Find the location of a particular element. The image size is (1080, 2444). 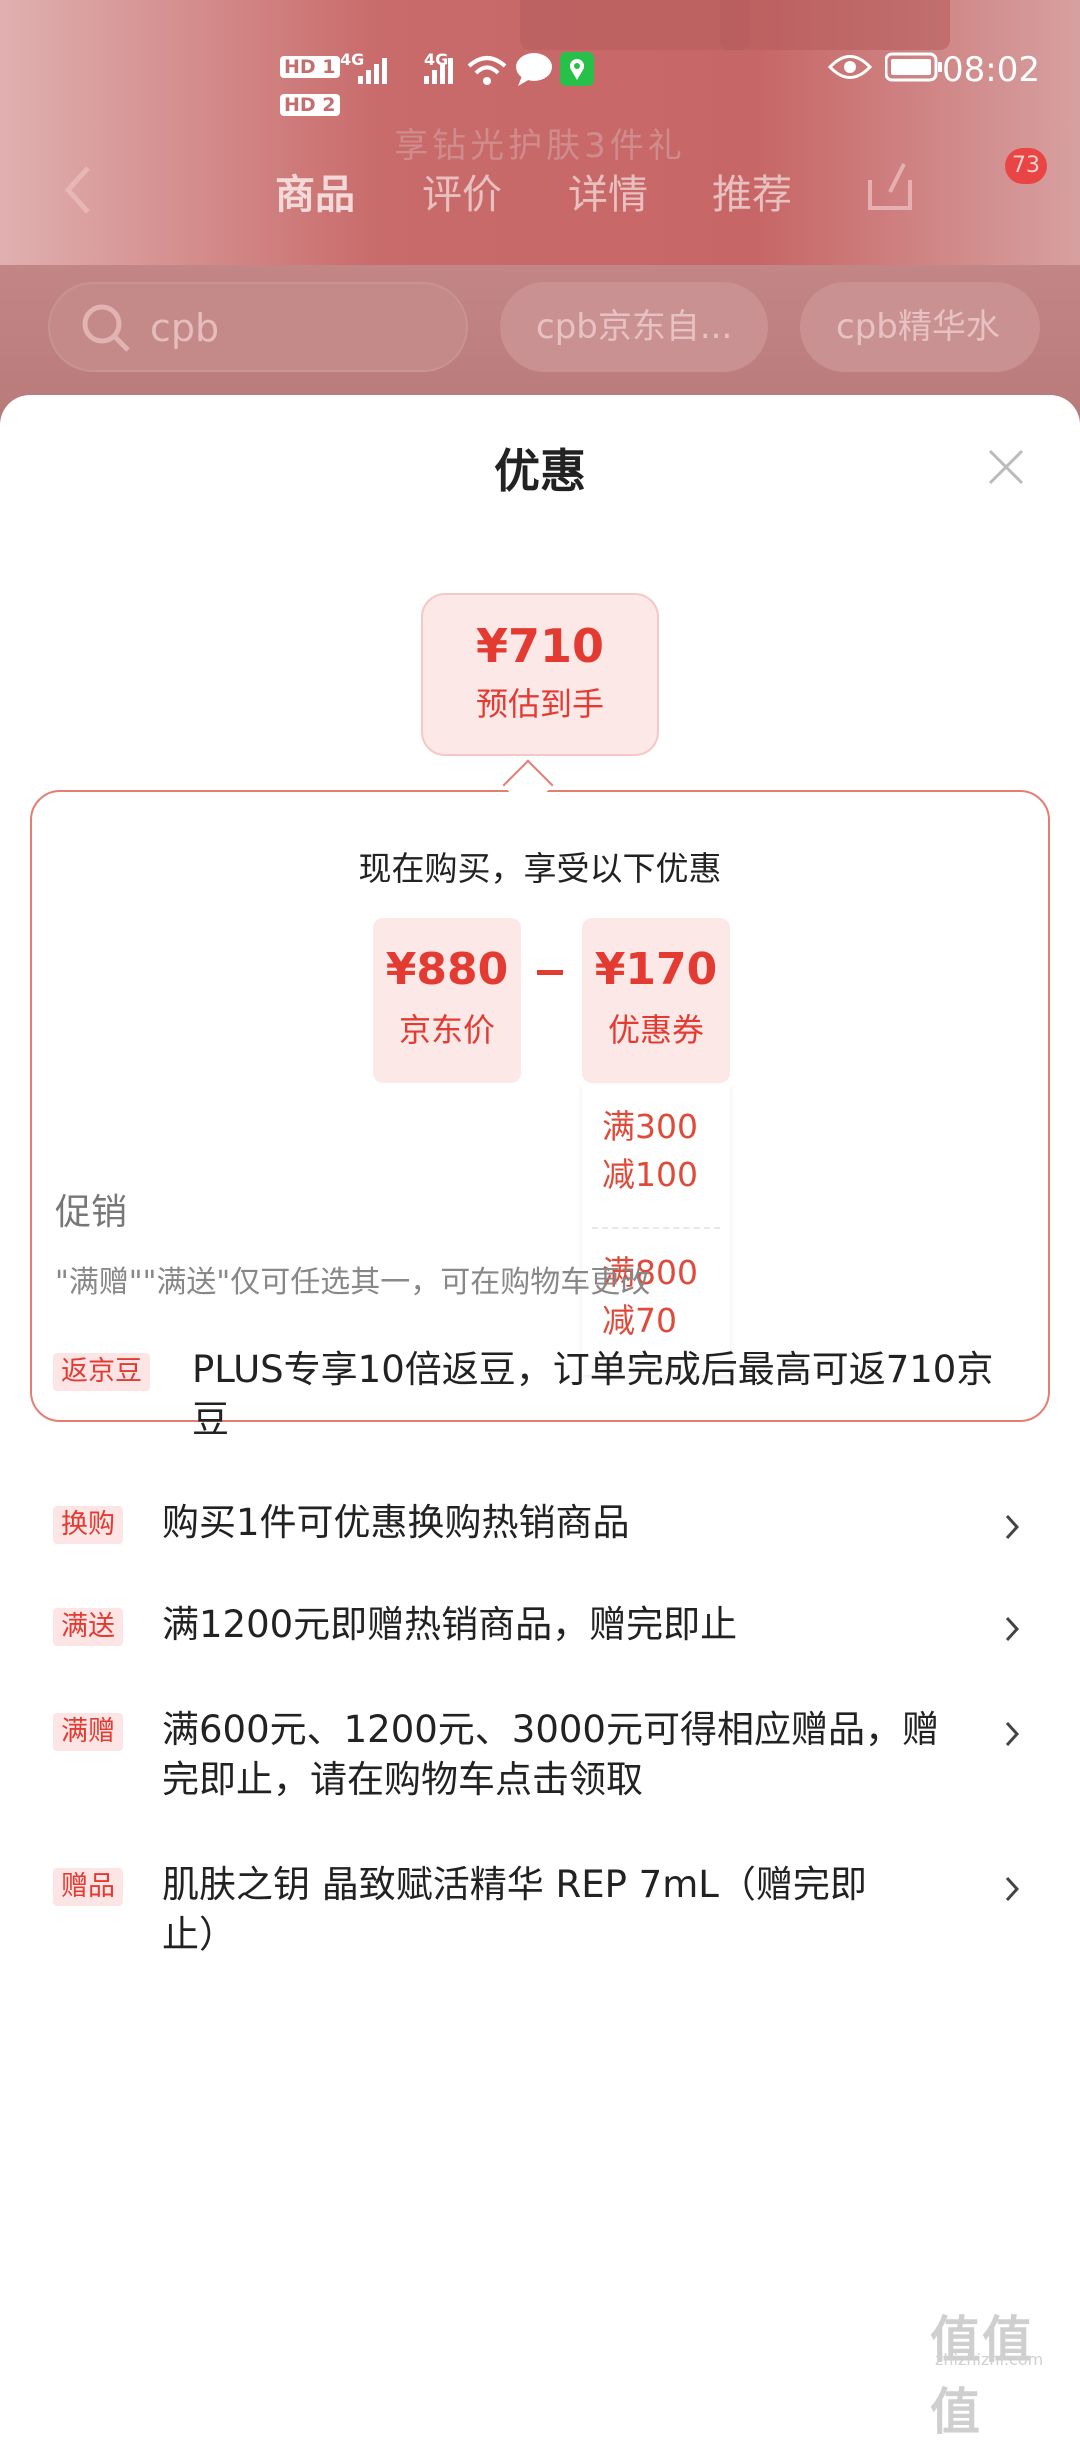

coupon-box: ¥170 优惠券 is located at coordinates (656, 1000).